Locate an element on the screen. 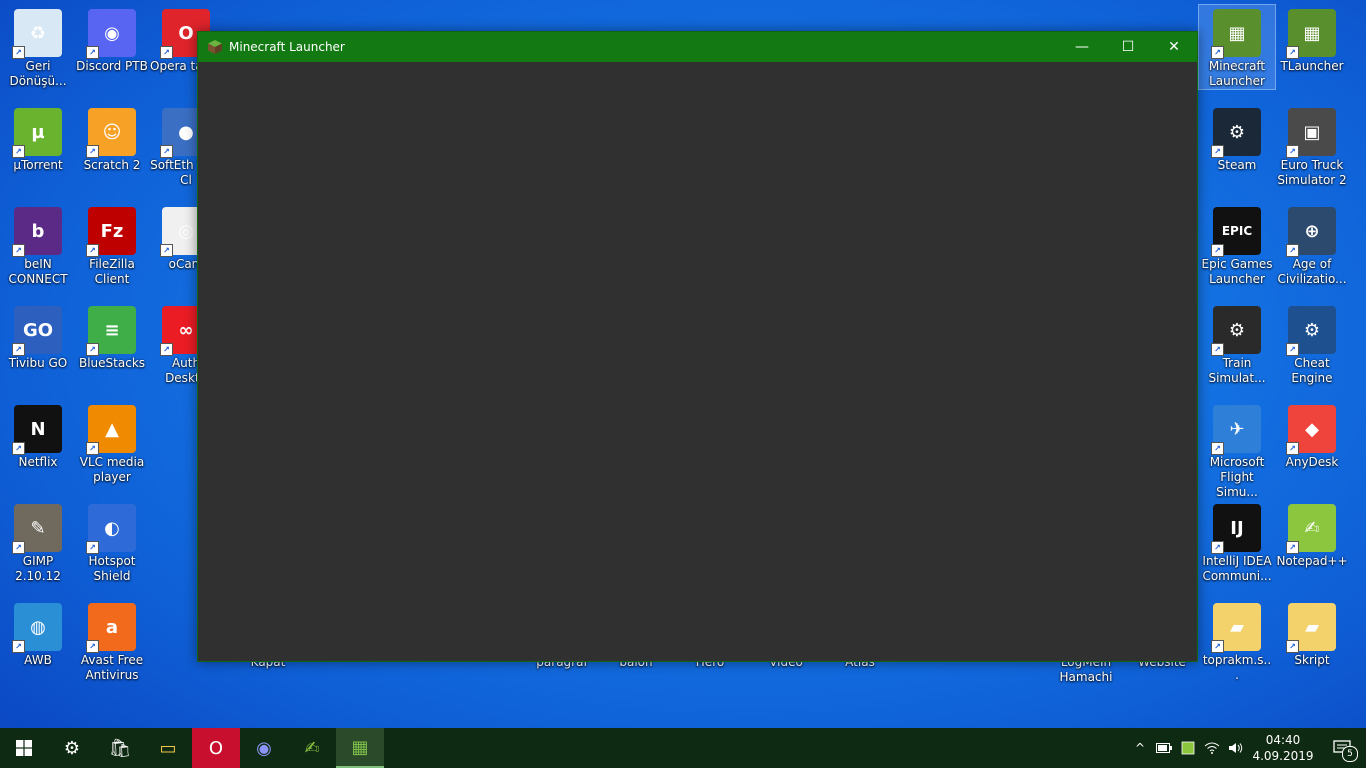 Image resolution: width=1366 pixels, height=768 pixels. desktop-icon-label: Minecraft Launcher is located at coordinates (1237, 73).